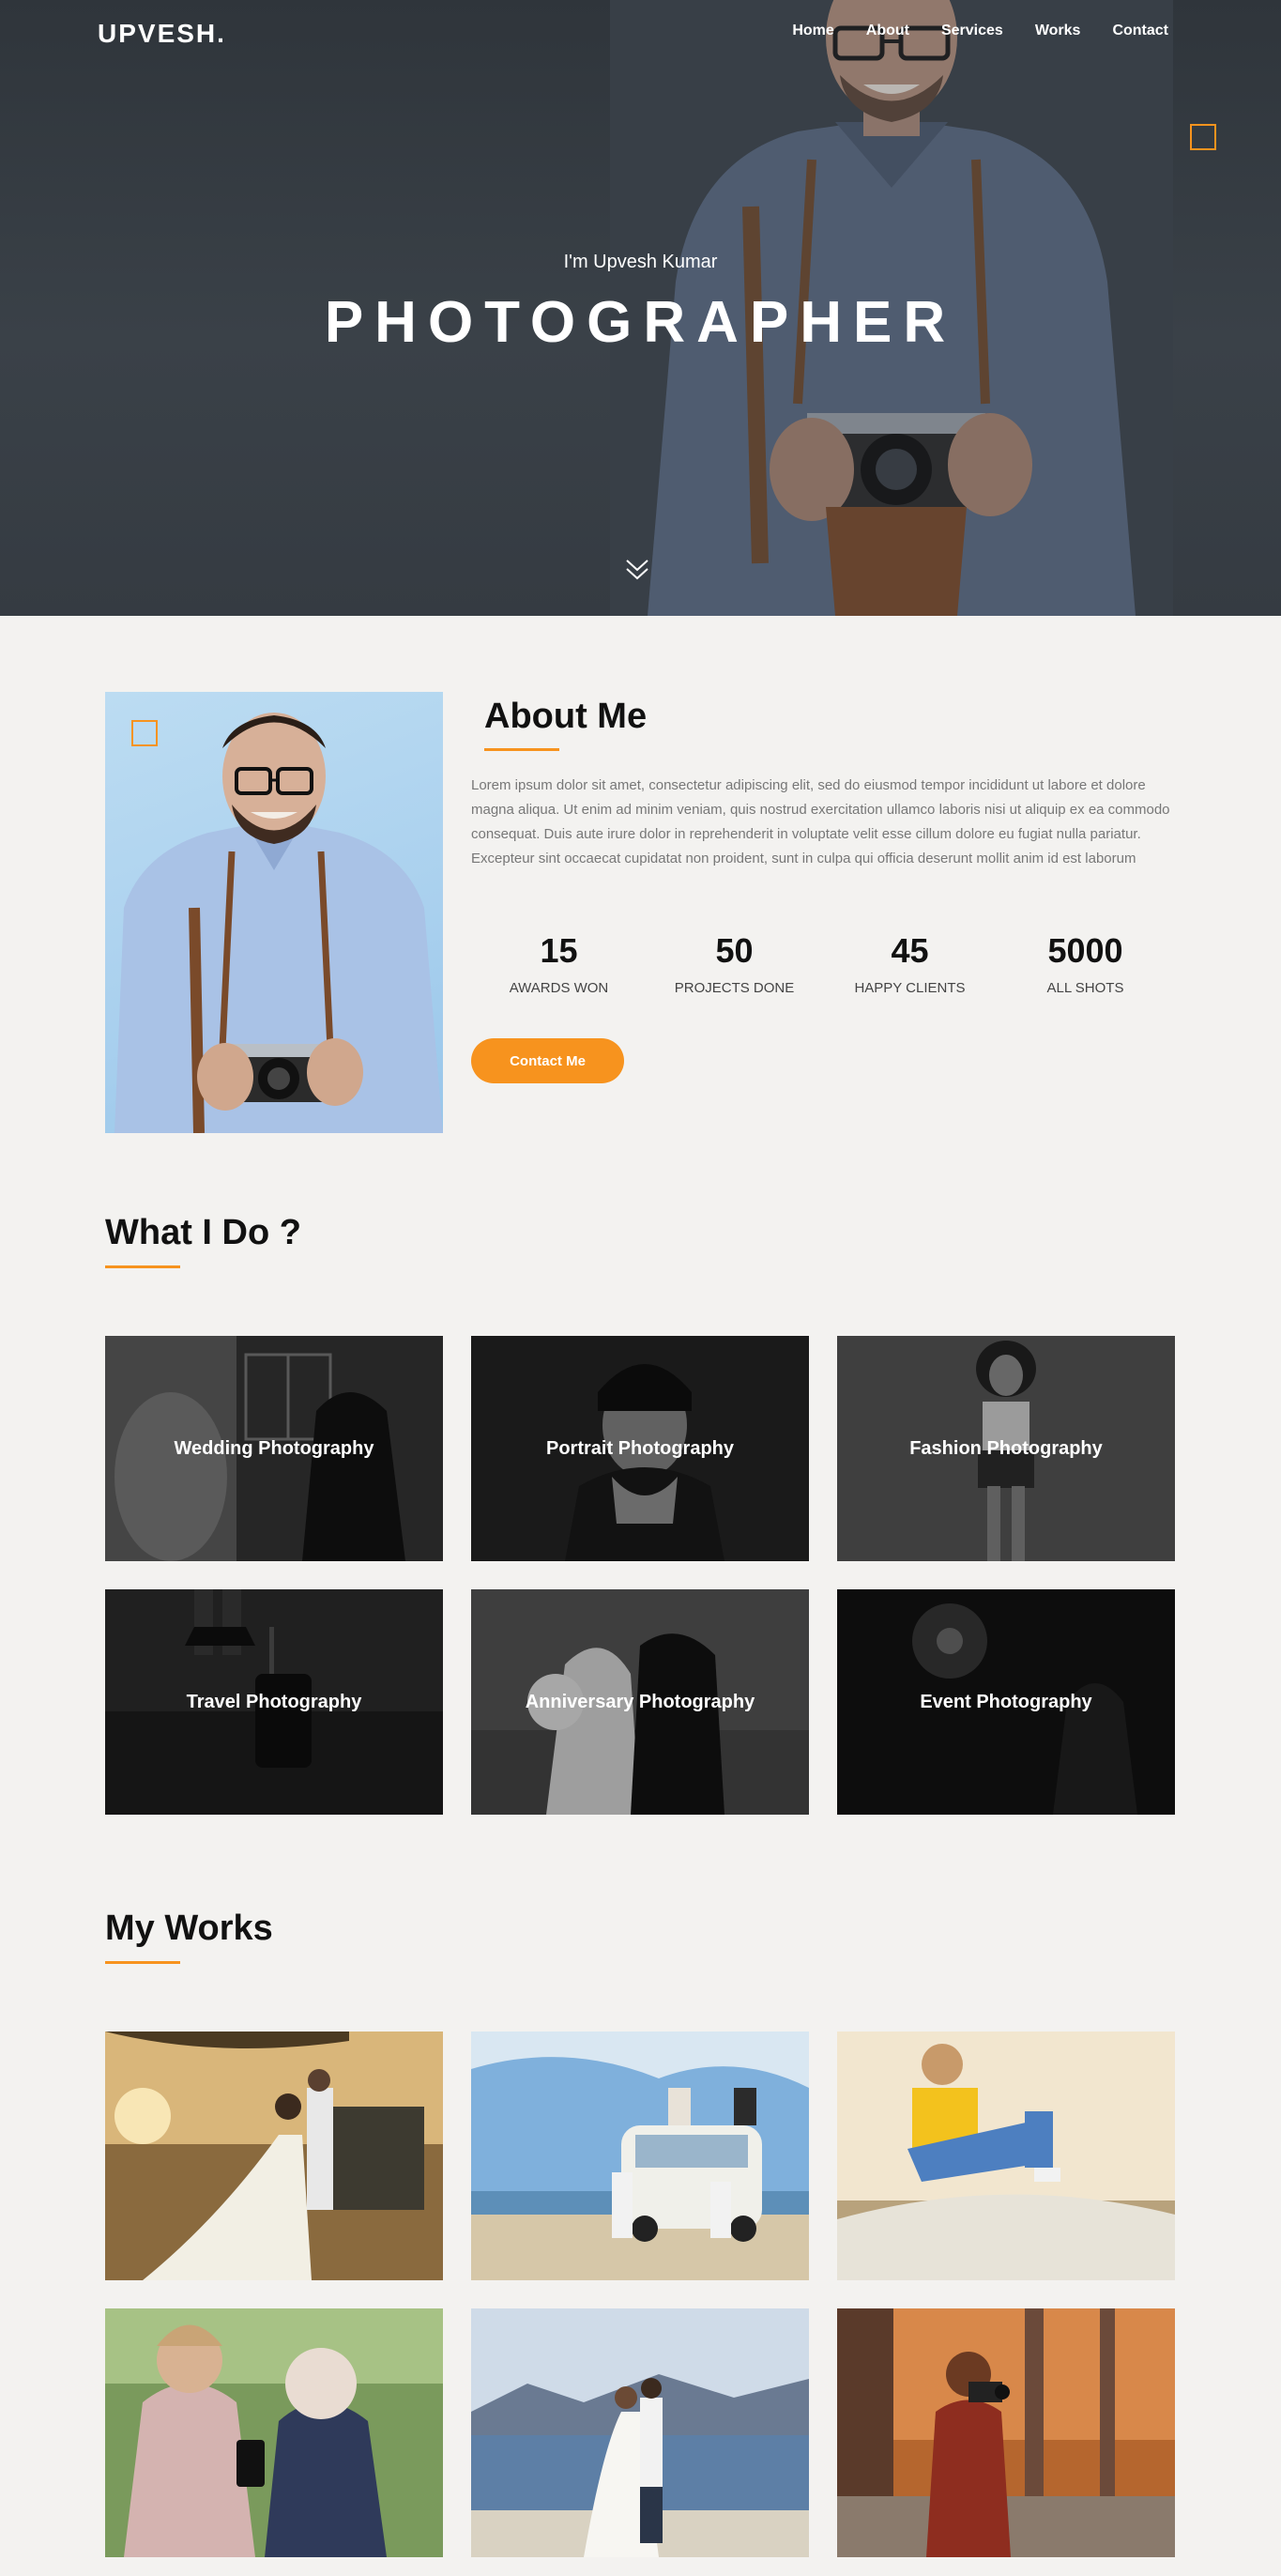 Image resolution: width=1281 pixels, height=2576 pixels. I want to click on service-card-fashion: Fashion Photography, so click(1006, 1449).